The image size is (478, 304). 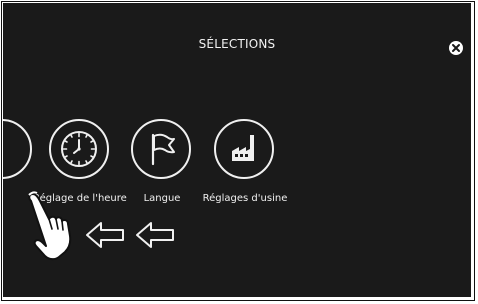 I want to click on clock-icon, so click(x=79, y=149).